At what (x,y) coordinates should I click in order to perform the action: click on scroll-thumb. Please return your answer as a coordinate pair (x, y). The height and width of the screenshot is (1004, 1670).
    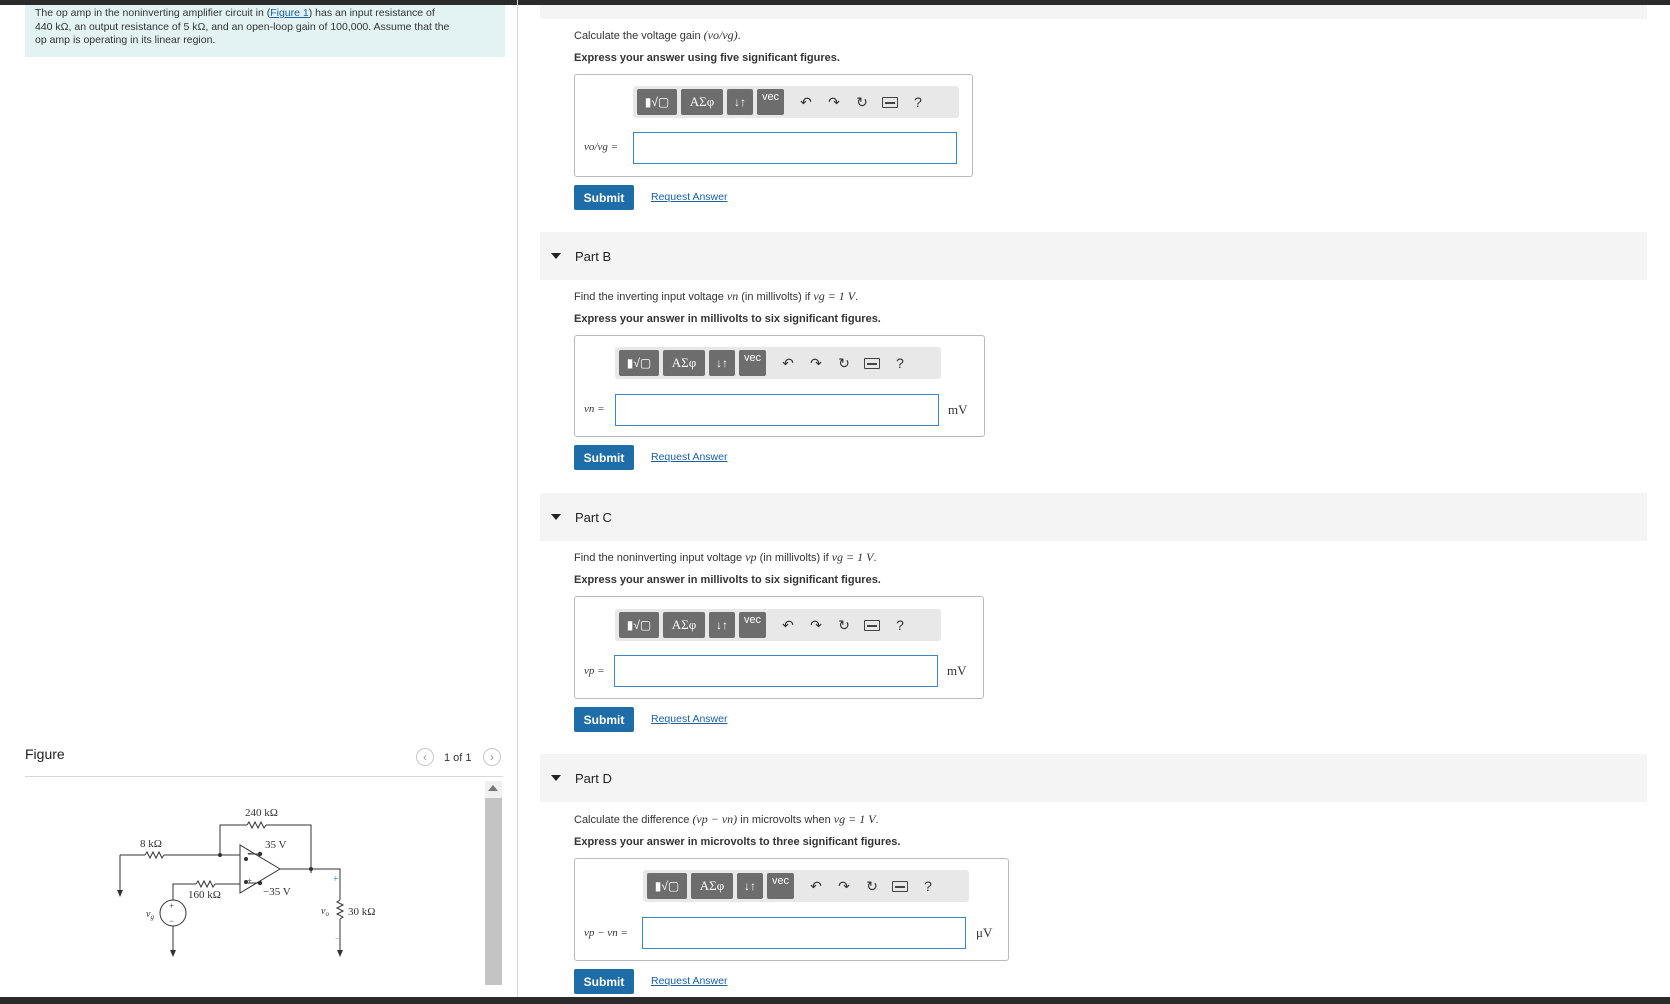
    Looking at the image, I should click on (493, 891).